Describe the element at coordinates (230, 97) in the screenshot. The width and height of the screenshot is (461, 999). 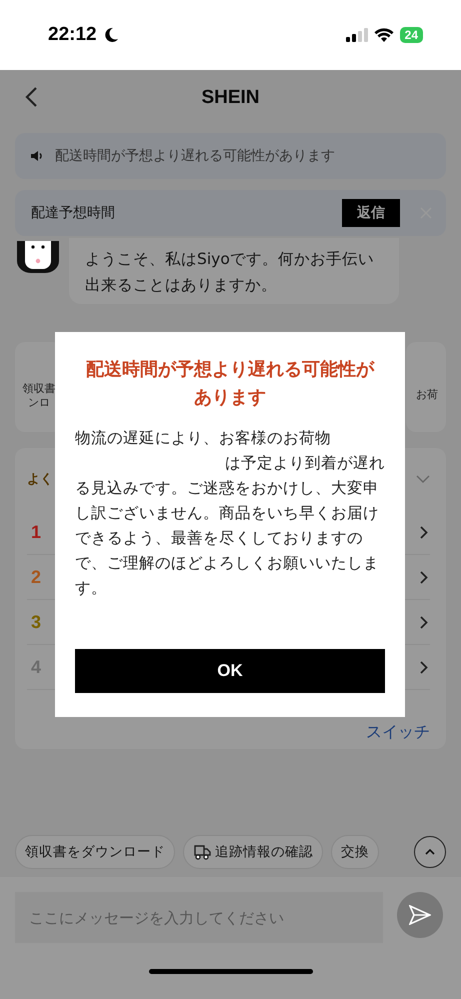
I see `page-title: SHEIN` at that location.